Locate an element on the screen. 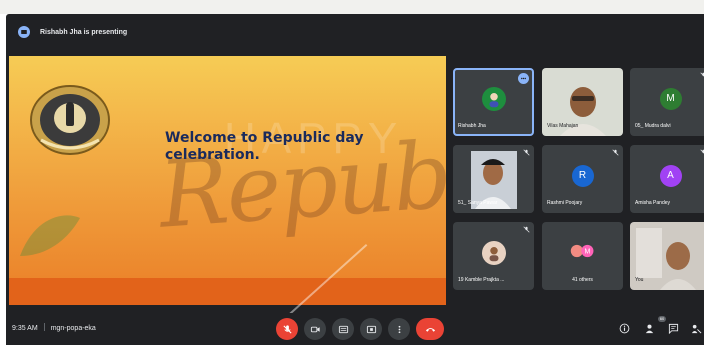  people-icon is located at coordinates (649, 328).